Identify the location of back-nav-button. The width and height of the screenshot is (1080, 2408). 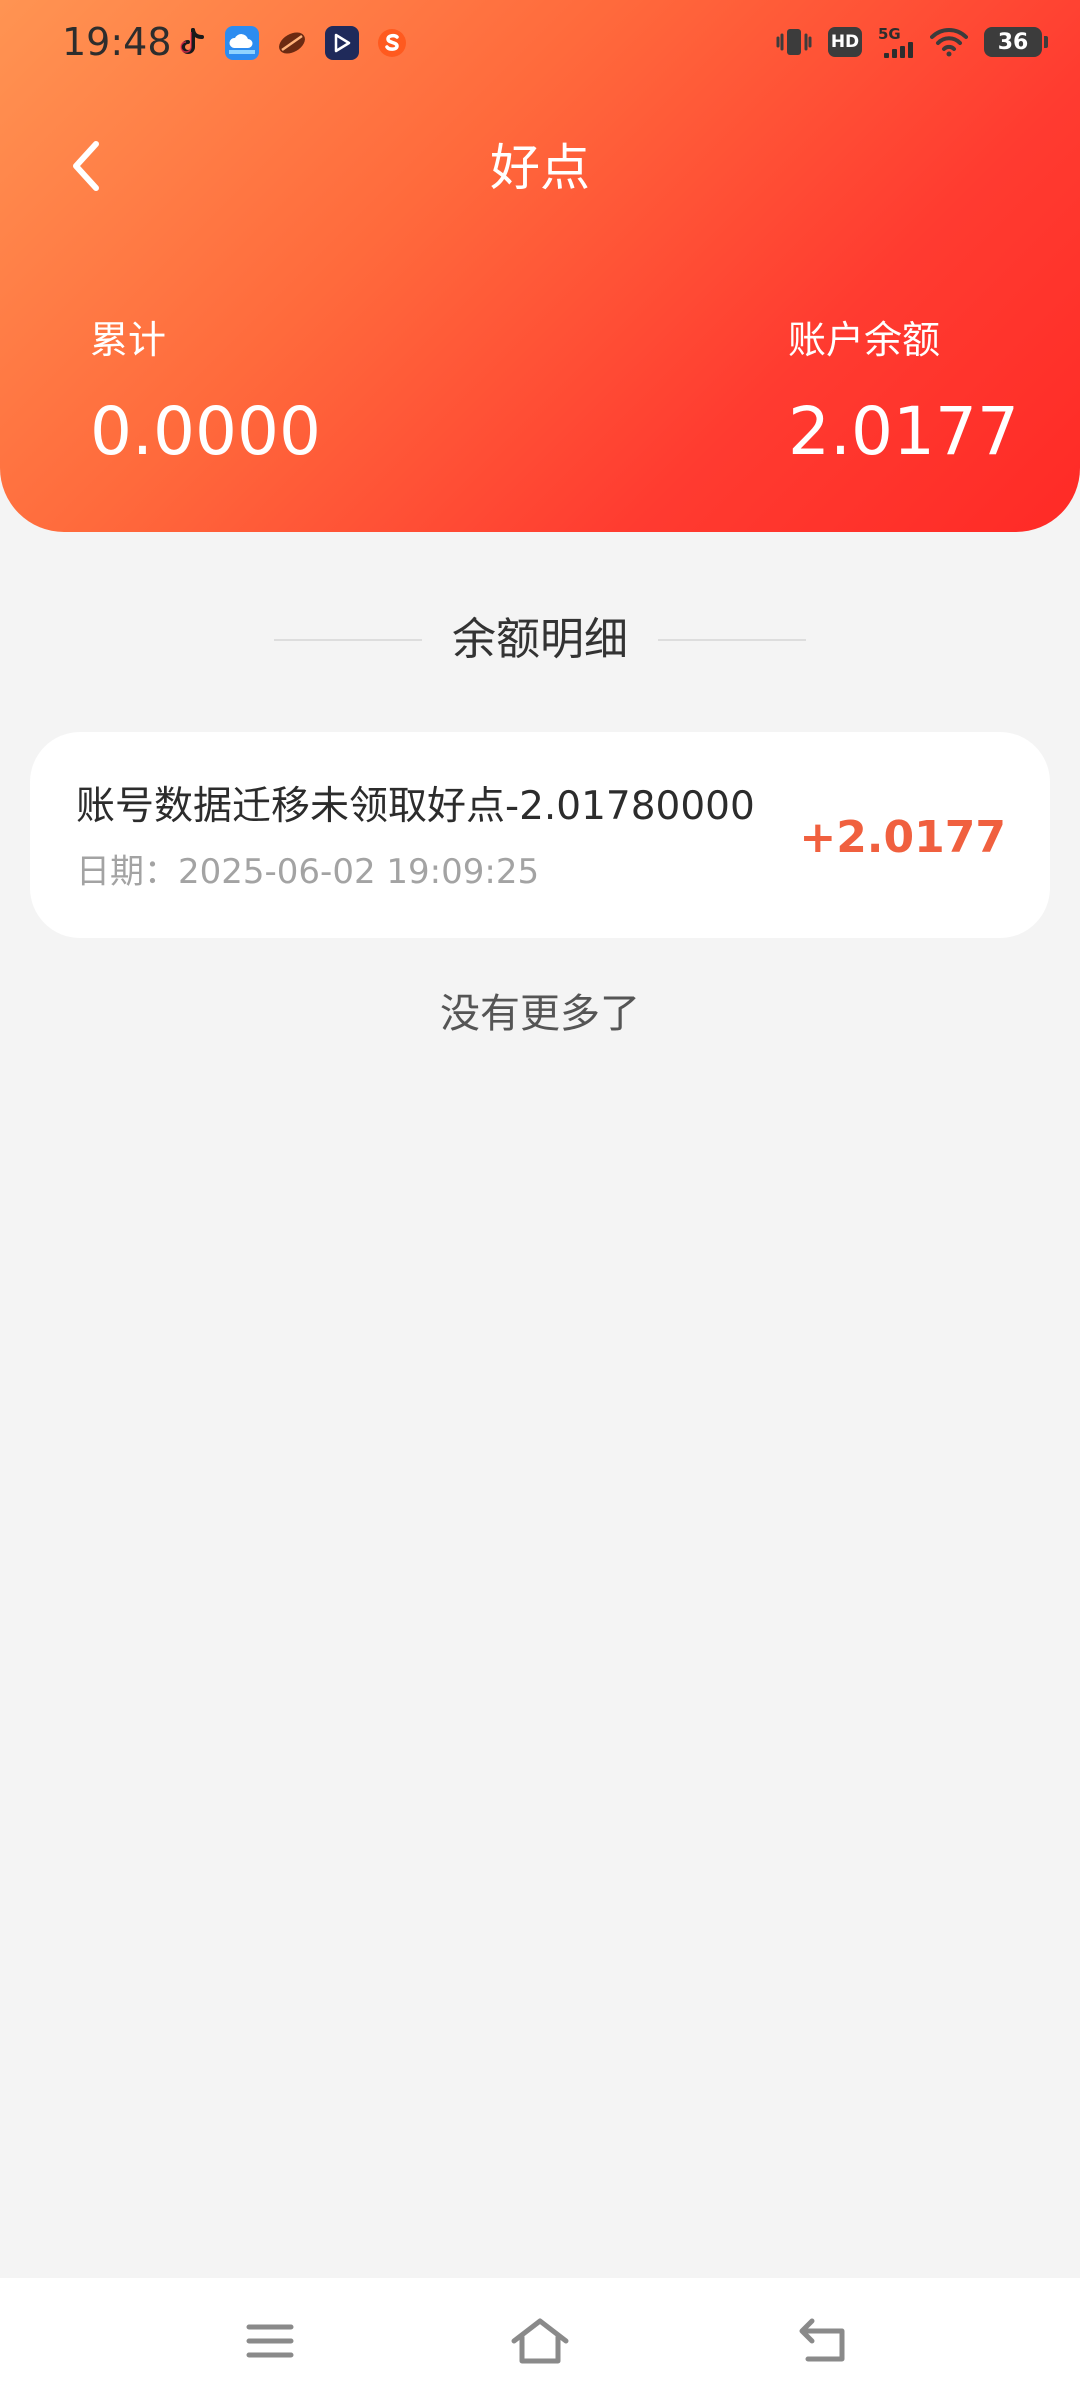
(824, 2341).